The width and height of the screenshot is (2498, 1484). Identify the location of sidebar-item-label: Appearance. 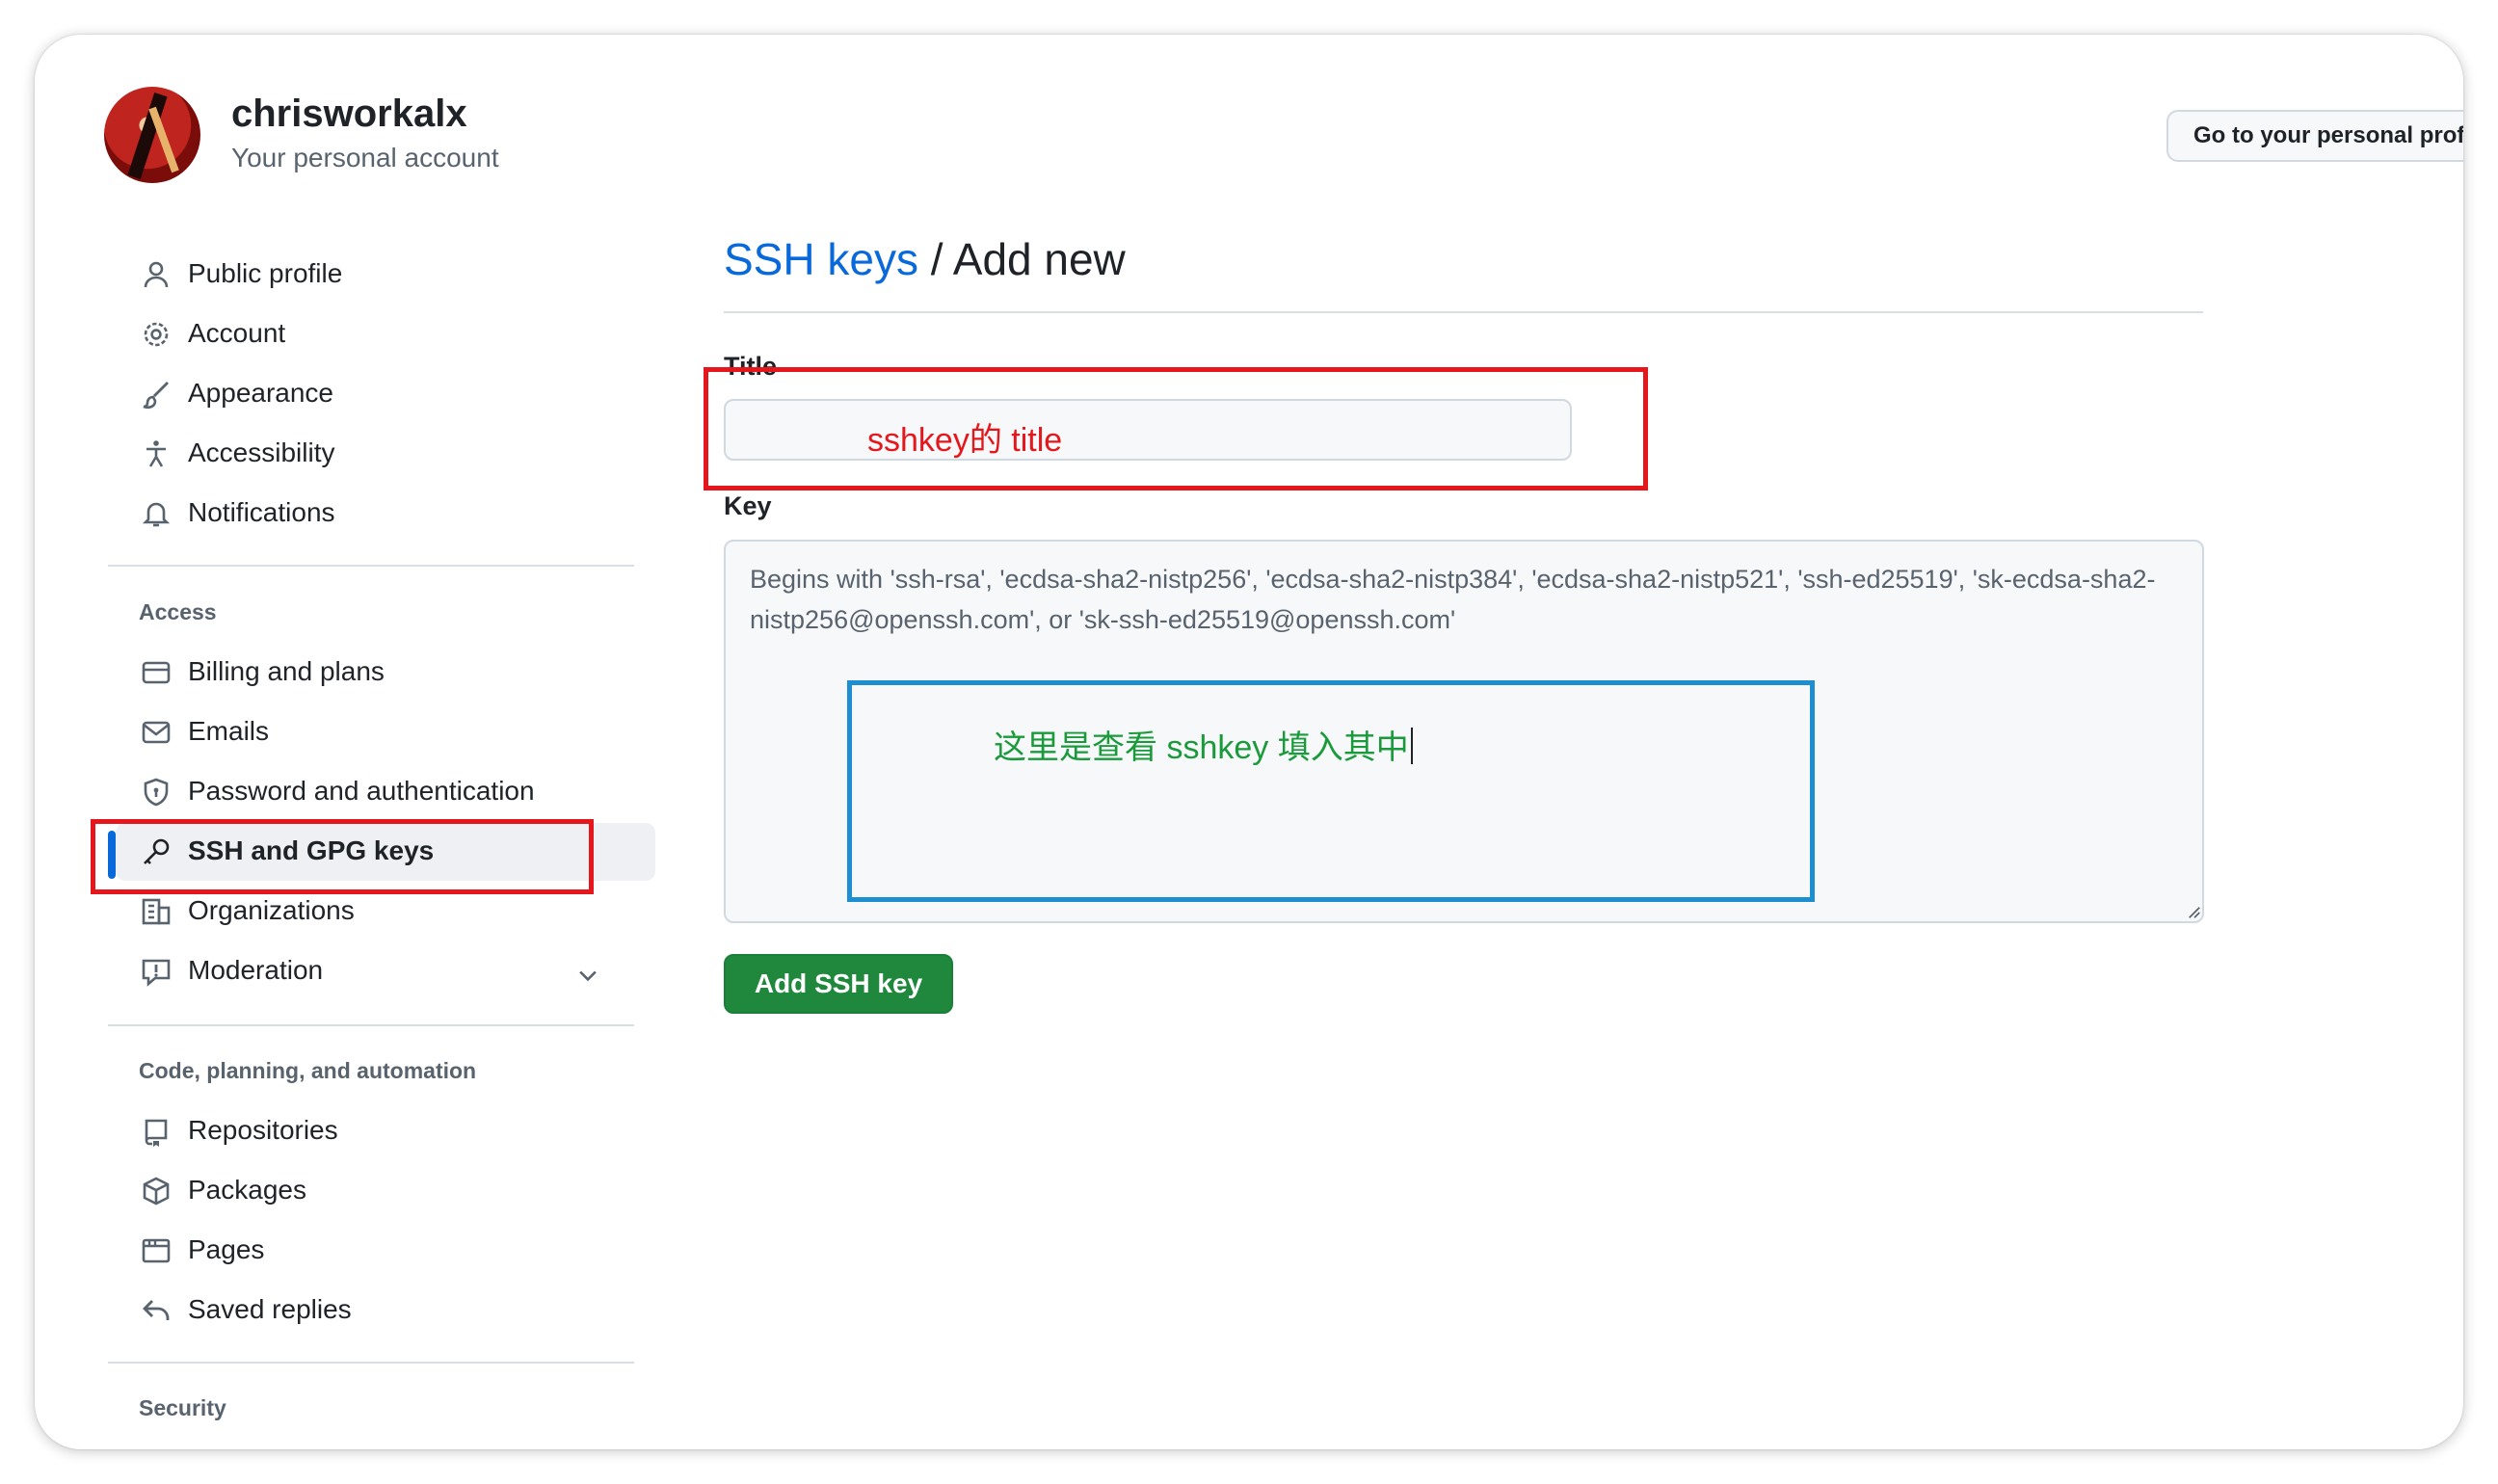
(261, 393).